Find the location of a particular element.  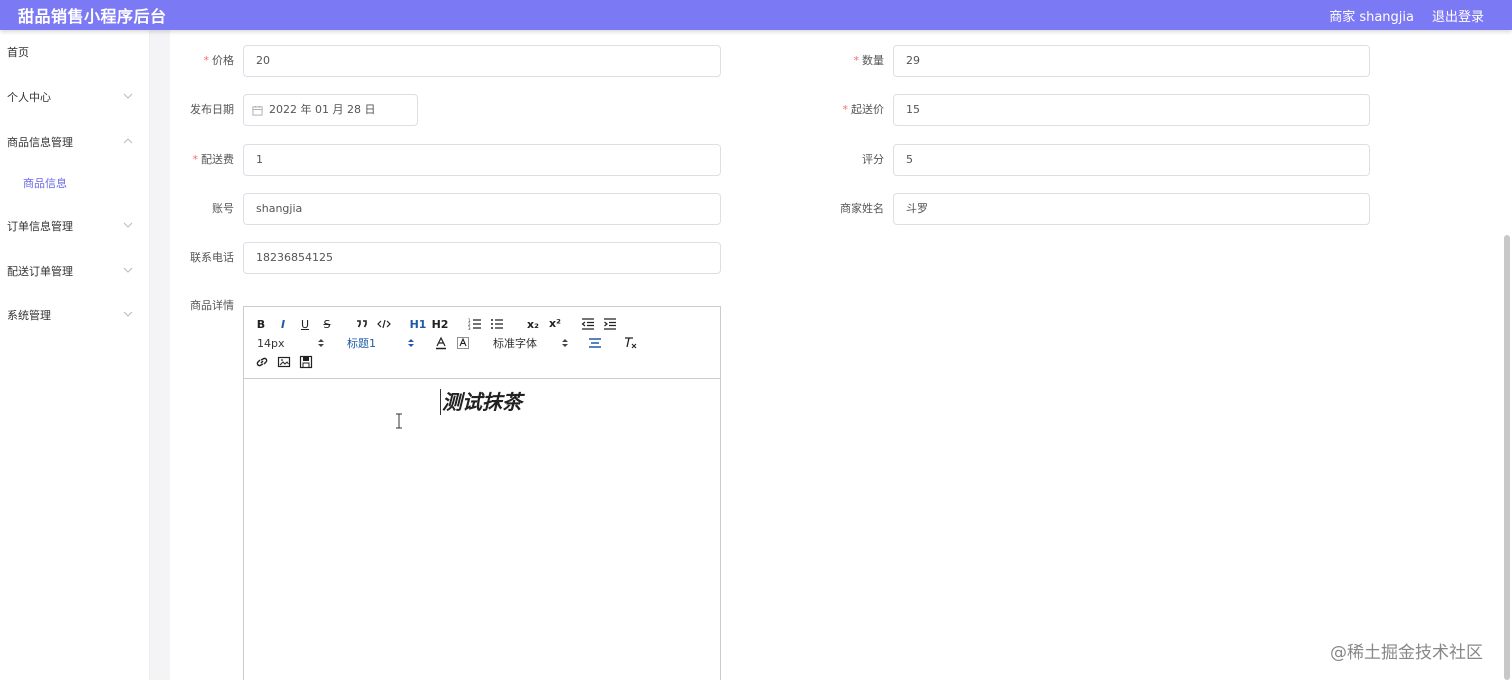

image-button is located at coordinates (284, 362).